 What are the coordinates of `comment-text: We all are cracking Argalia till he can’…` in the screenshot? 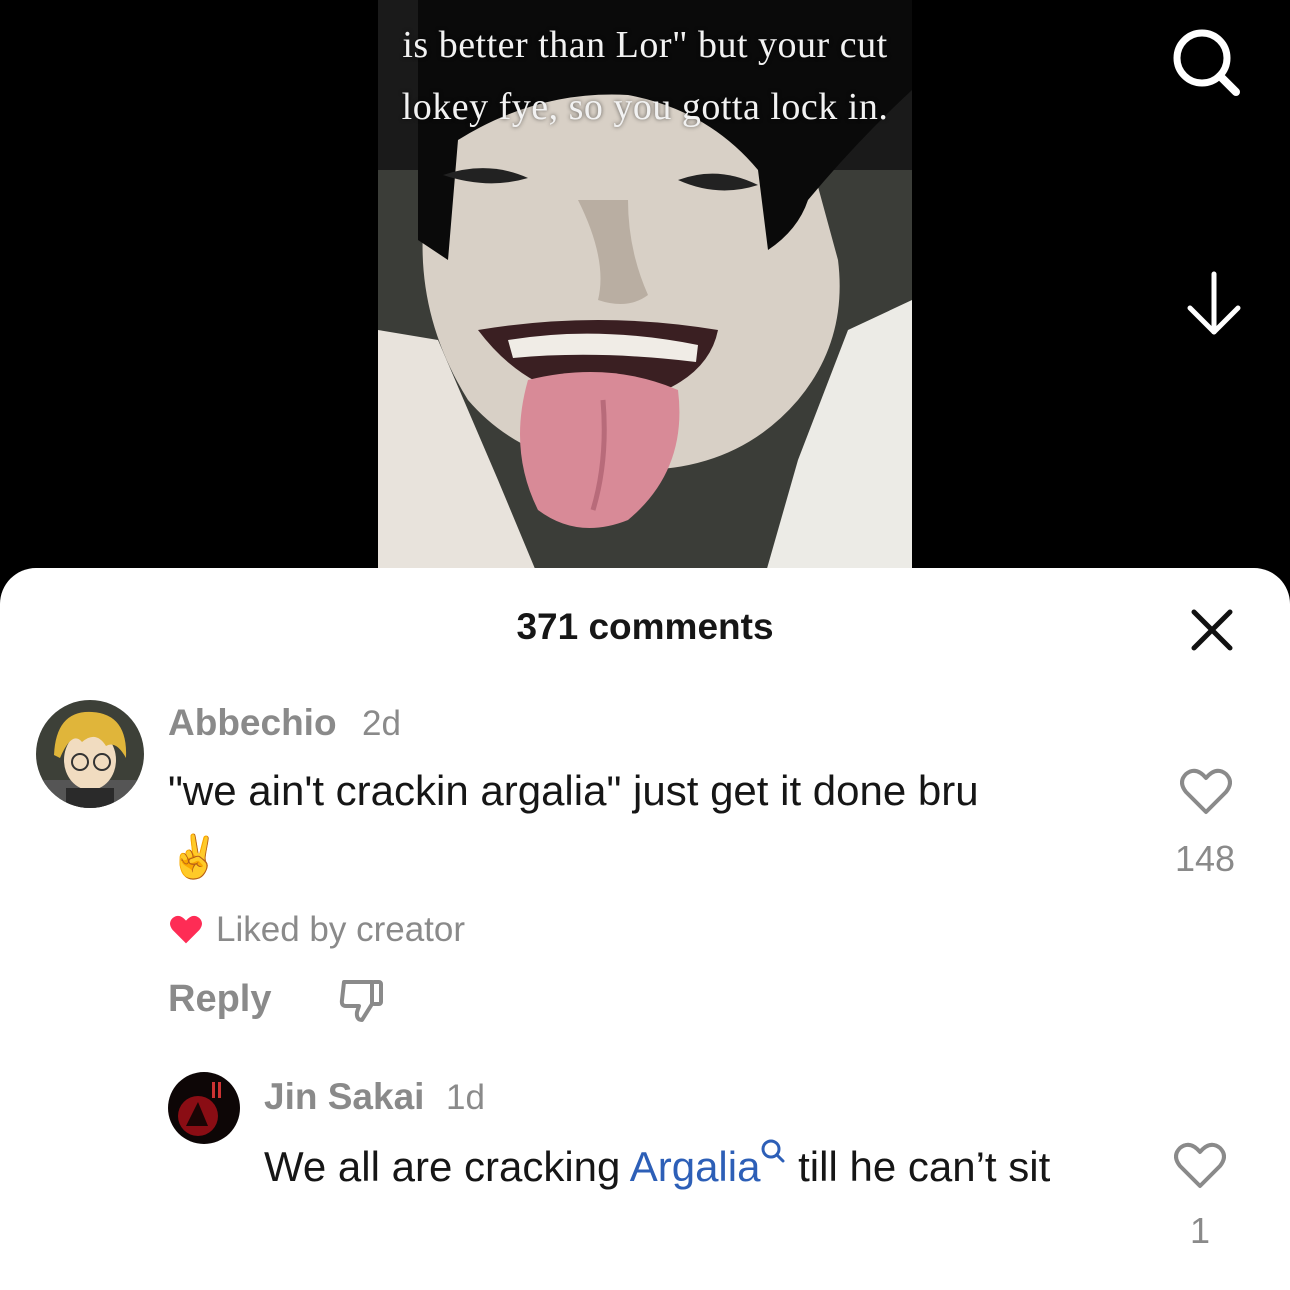 It's located at (694, 1167).